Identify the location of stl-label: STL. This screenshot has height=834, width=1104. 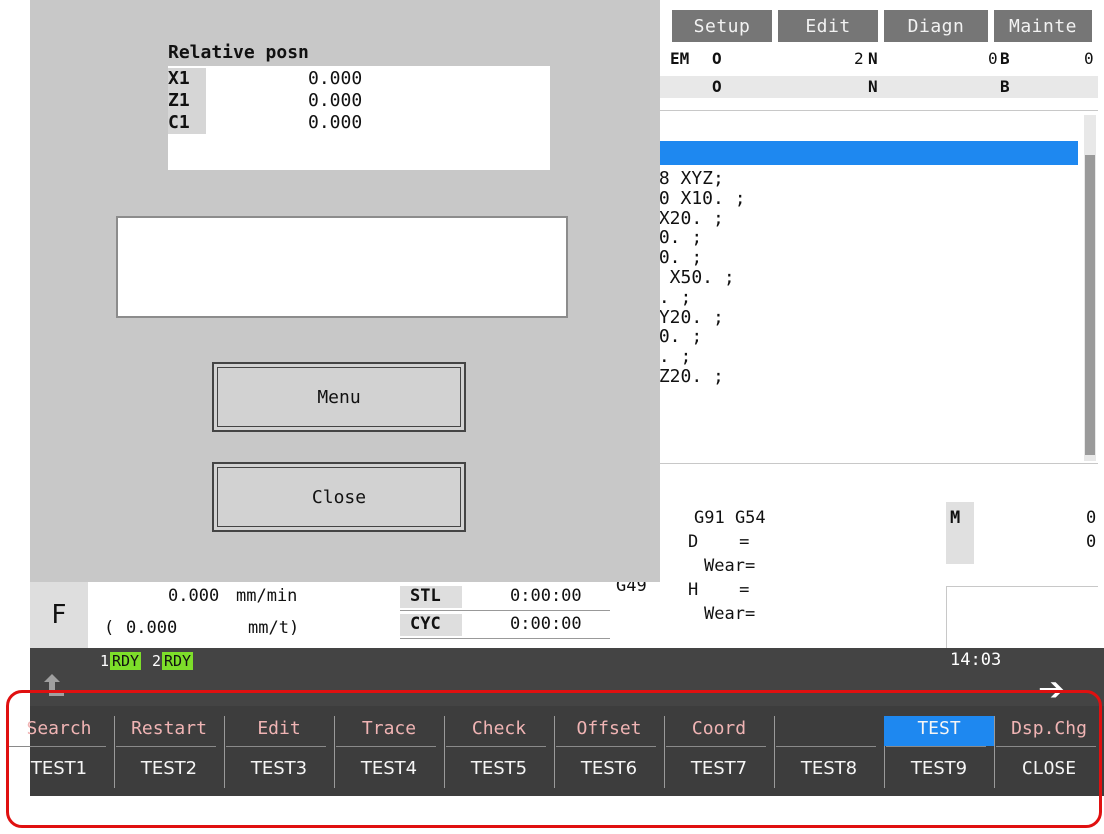
(431, 597).